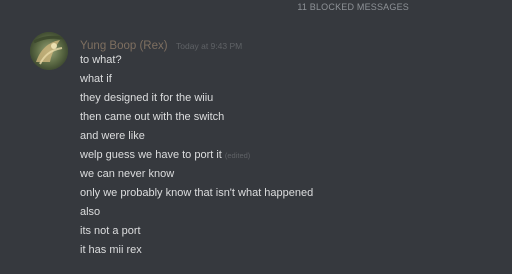 This screenshot has width=512, height=274. What do you see at coordinates (147, 98) in the screenshot?
I see `message-line: they designed it for the wiiu` at bounding box center [147, 98].